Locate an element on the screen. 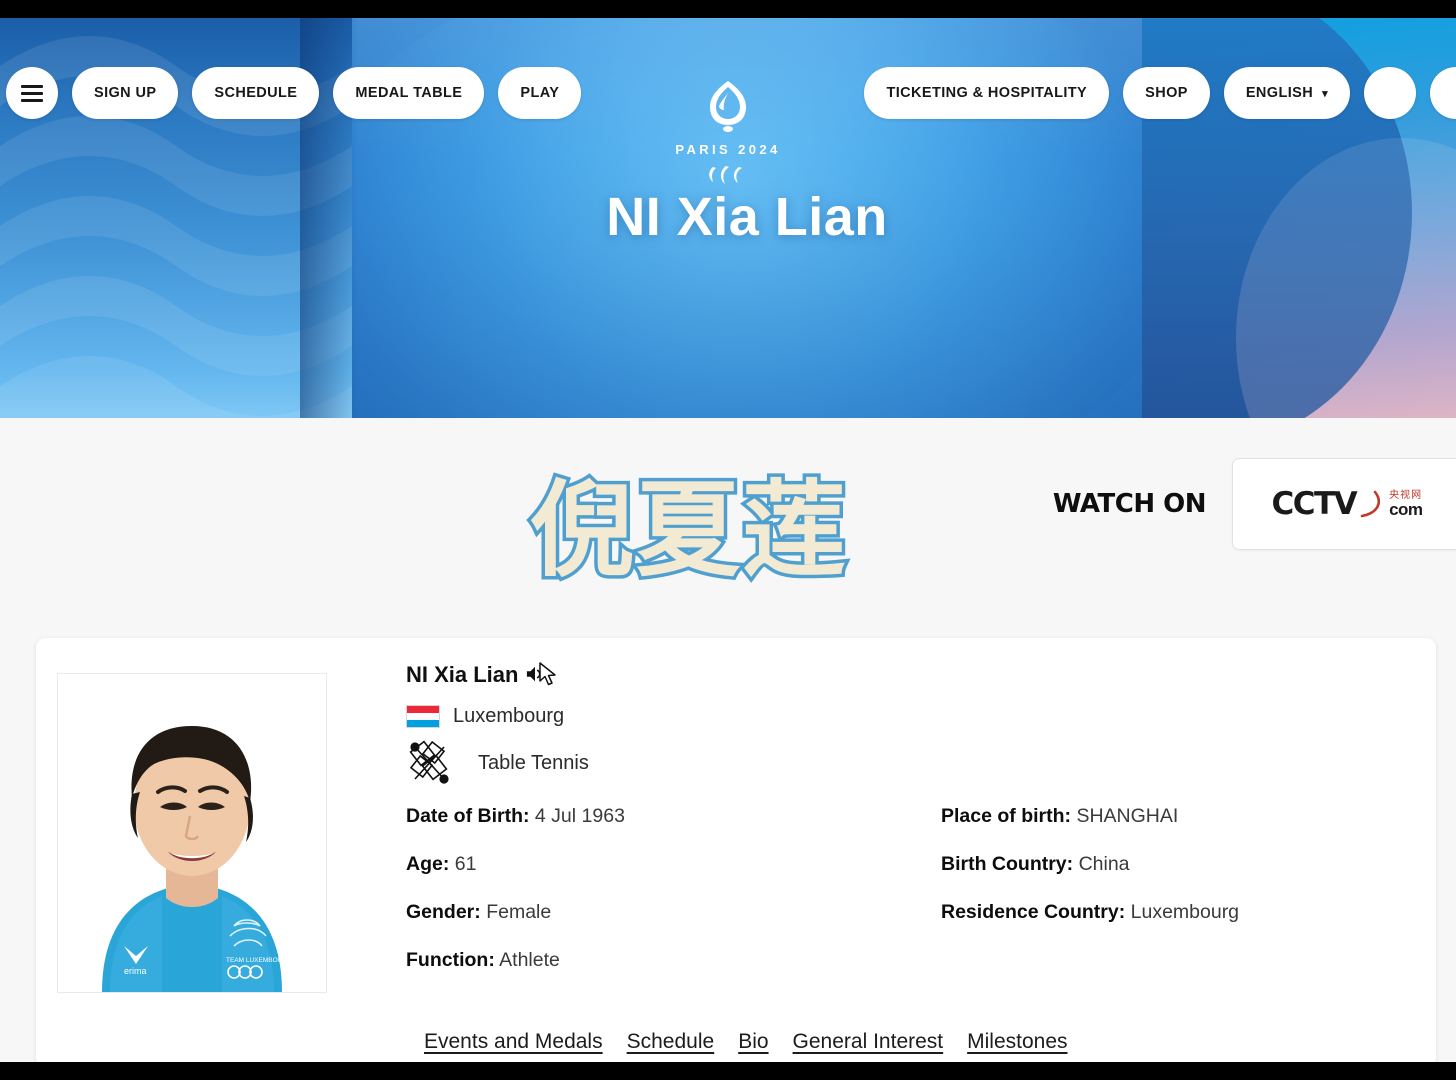 Image resolution: width=1456 pixels, height=1080 pixels. tab-milestones: Milestones is located at coordinates (1017, 1042).